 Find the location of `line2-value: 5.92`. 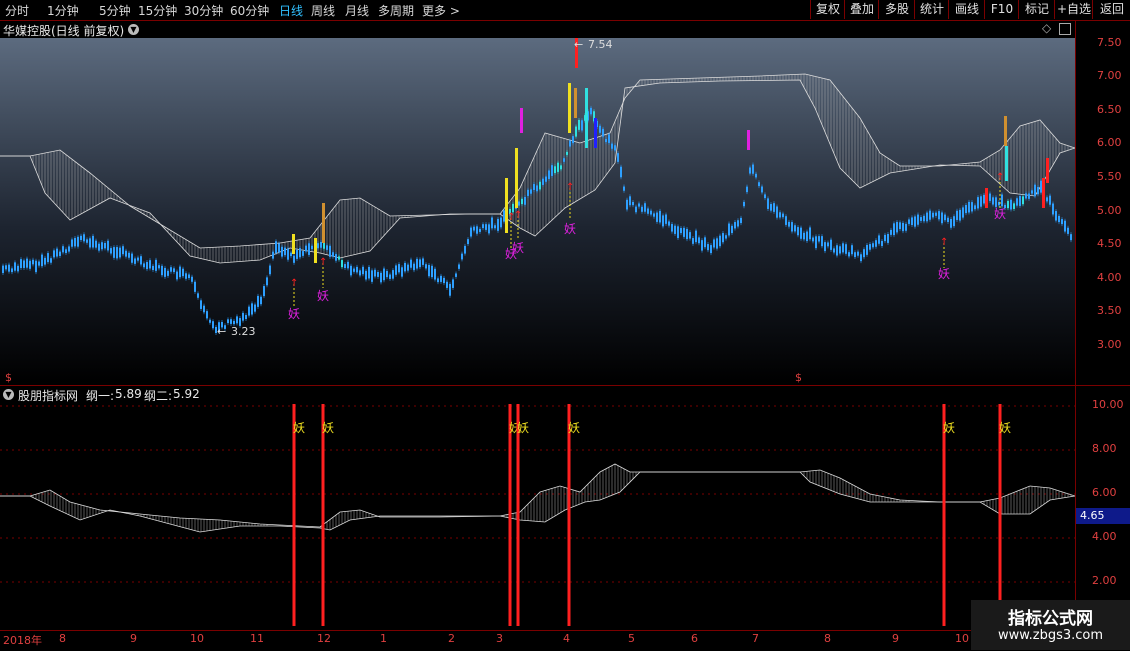

line2-value: 5.92 is located at coordinates (186, 394).